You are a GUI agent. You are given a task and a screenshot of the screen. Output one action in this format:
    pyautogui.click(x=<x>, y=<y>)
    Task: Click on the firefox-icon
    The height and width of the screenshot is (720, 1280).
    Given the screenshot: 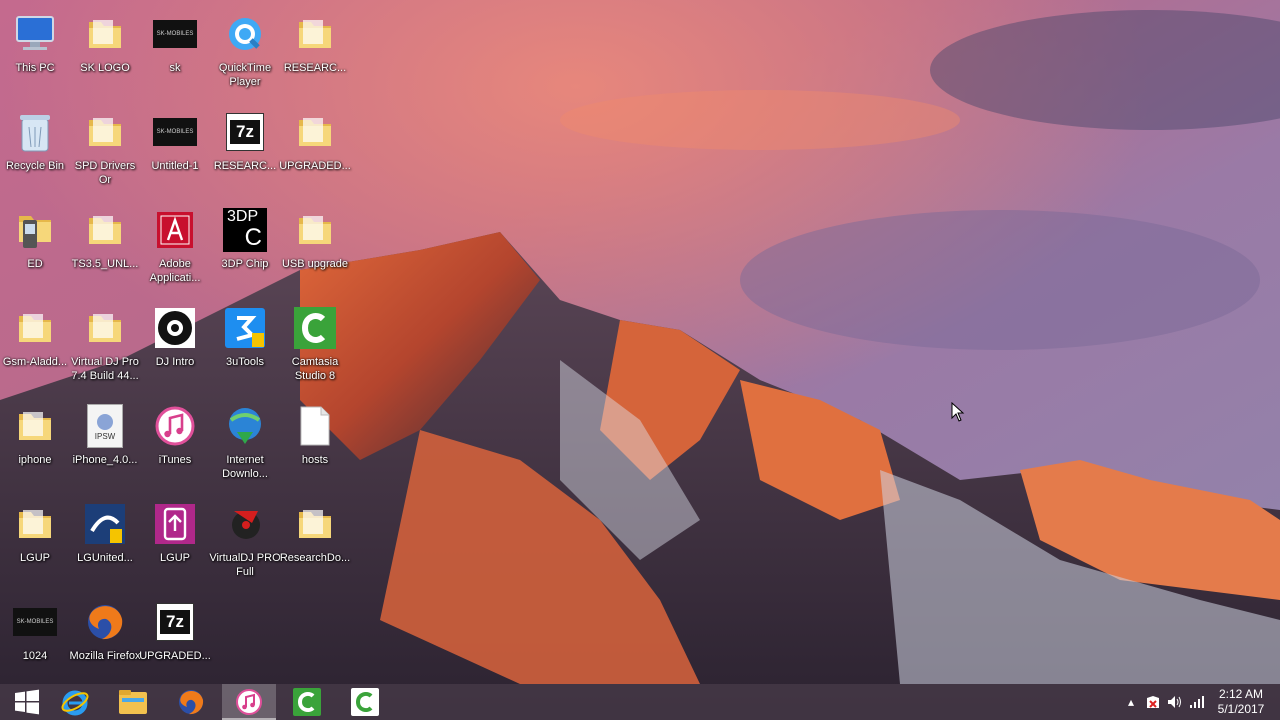 What is the action you would take?
    pyautogui.click(x=191, y=702)
    